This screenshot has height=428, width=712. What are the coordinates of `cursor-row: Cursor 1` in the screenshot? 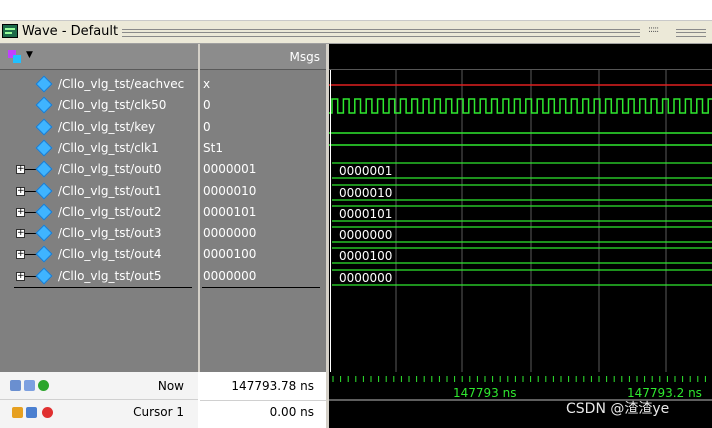 It's located at (99, 414).